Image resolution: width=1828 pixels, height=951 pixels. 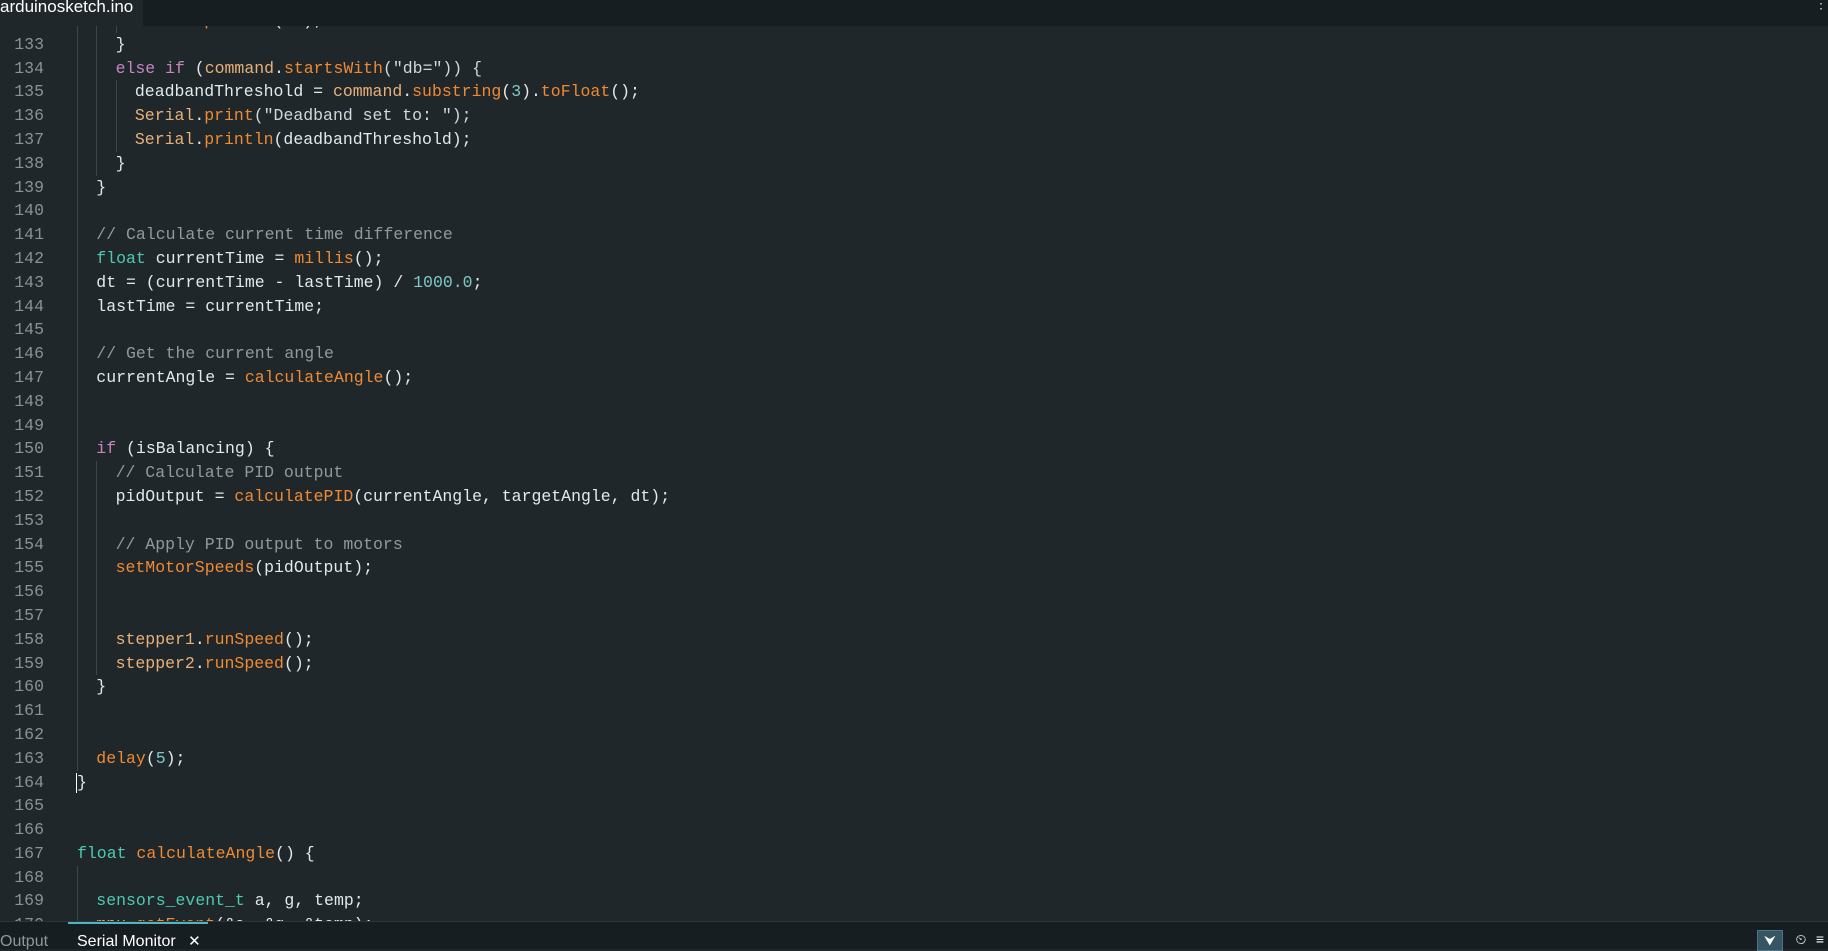 What do you see at coordinates (314, 377) in the screenshot?
I see `code-token: calculateAngle` at bounding box center [314, 377].